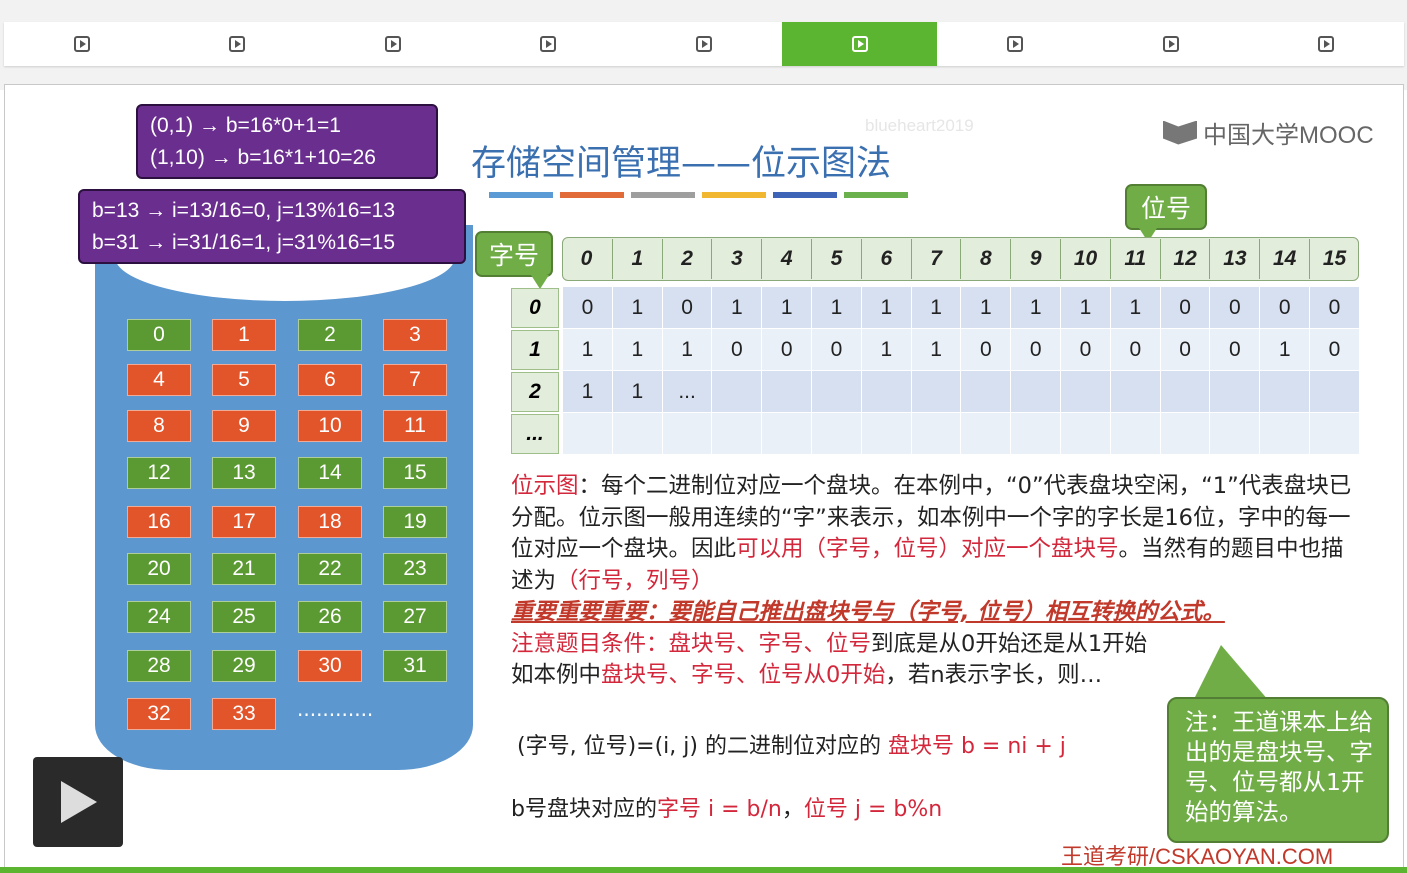 This screenshot has height=873, width=1407. I want to click on example-line: (1,10) → b=16*1+10=26, so click(263, 157).